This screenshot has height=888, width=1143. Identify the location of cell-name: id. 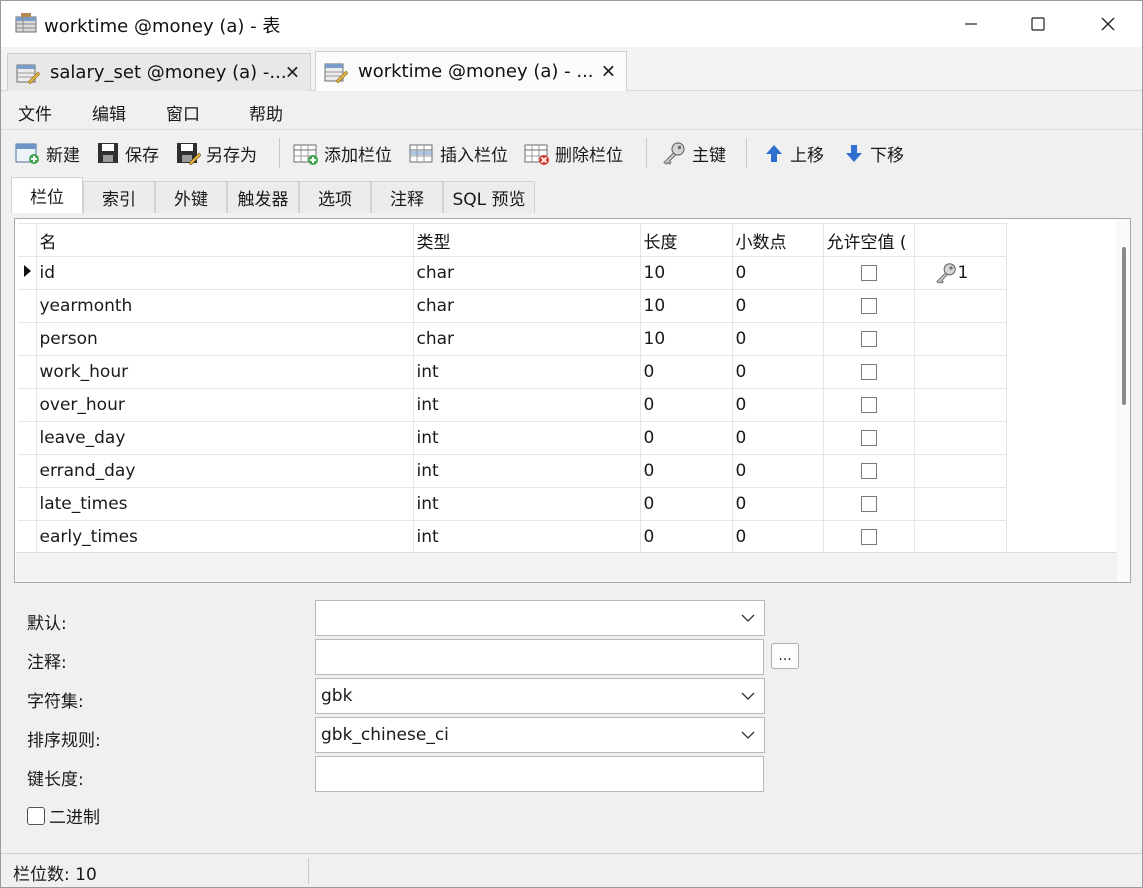
(224, 273).